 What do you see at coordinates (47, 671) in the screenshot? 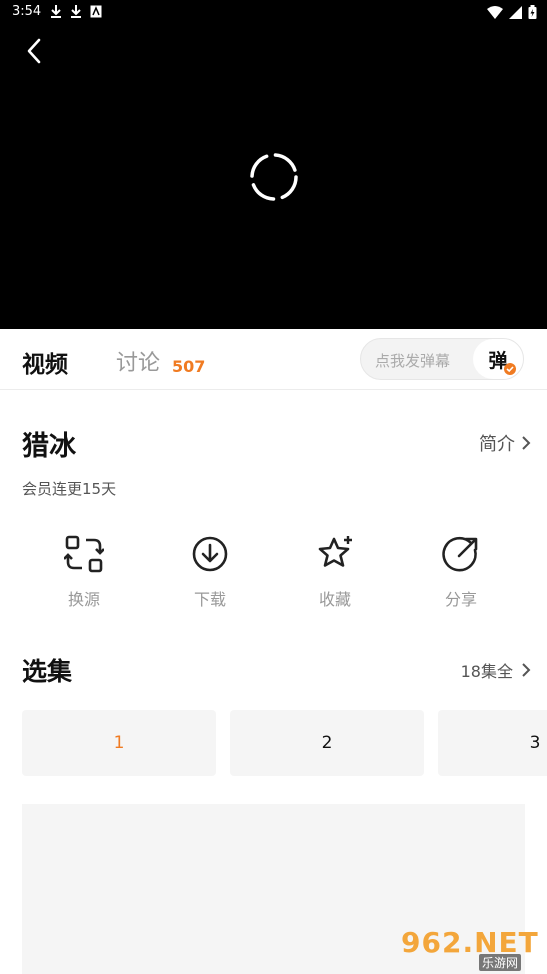
I see `episodes-title: 选集` at bounding box center [47, 671].